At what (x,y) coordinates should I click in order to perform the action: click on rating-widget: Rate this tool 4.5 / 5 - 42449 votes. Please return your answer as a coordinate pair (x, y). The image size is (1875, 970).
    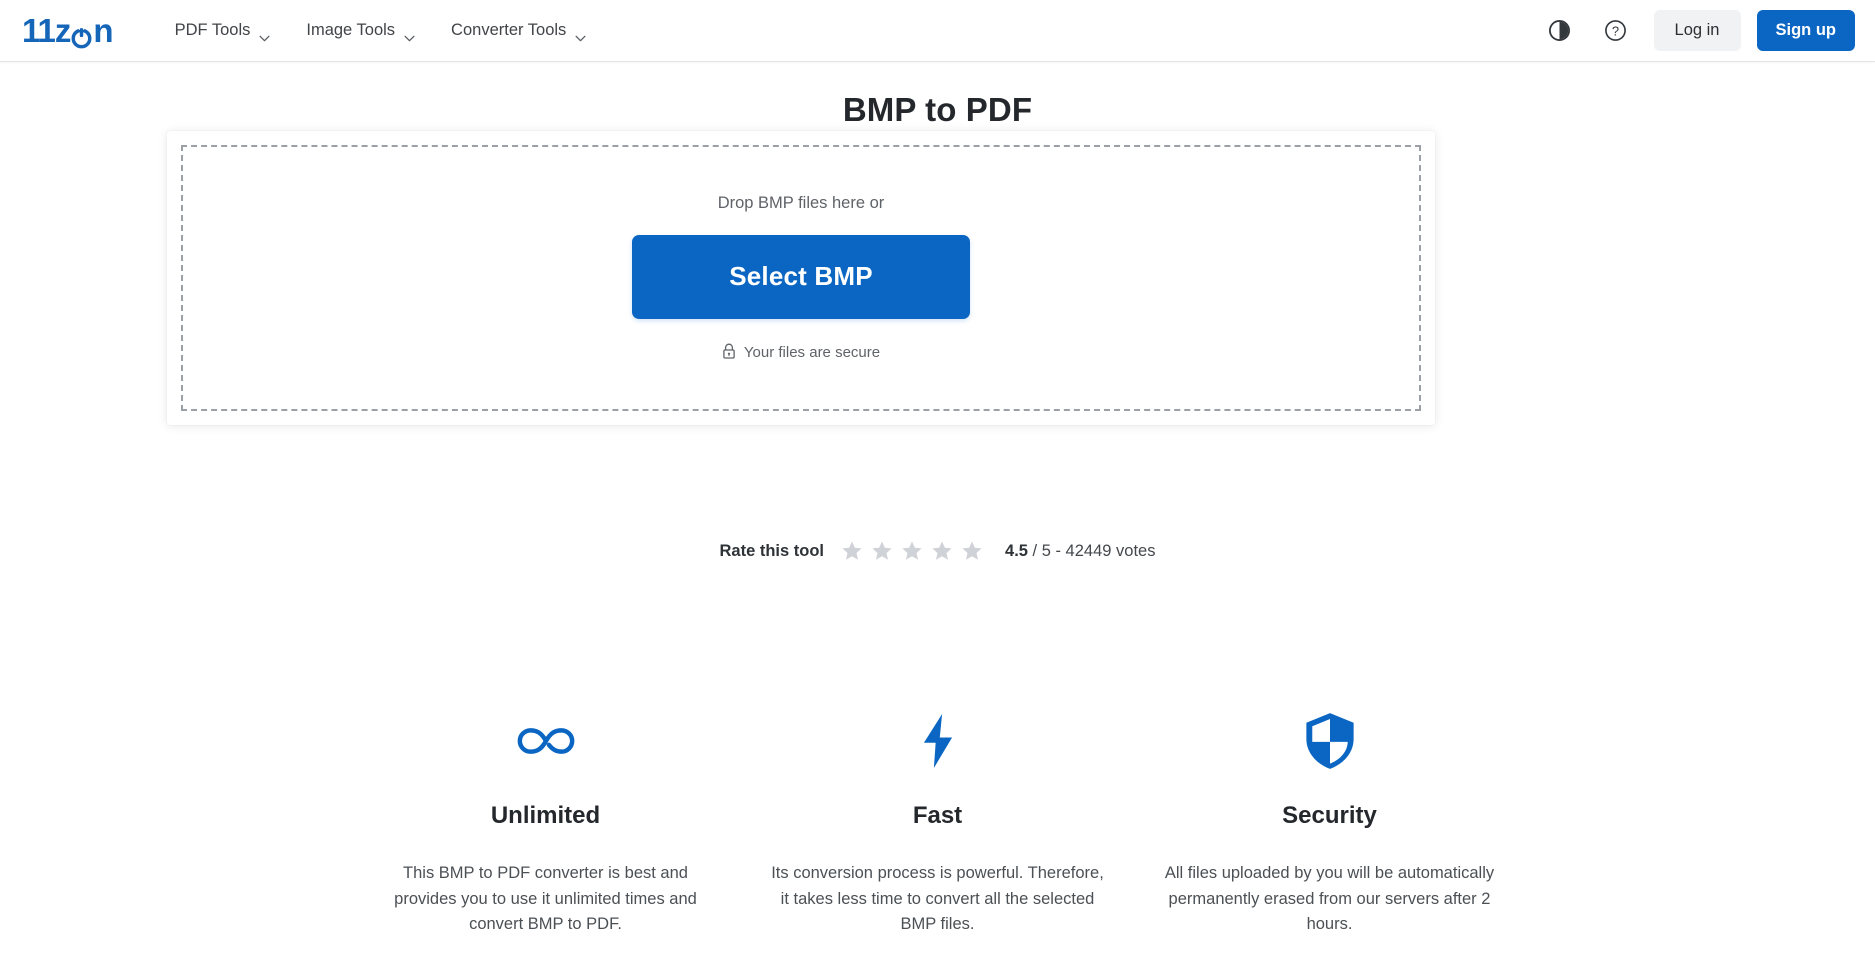
    Looking at the image, I should click on (937, 551).